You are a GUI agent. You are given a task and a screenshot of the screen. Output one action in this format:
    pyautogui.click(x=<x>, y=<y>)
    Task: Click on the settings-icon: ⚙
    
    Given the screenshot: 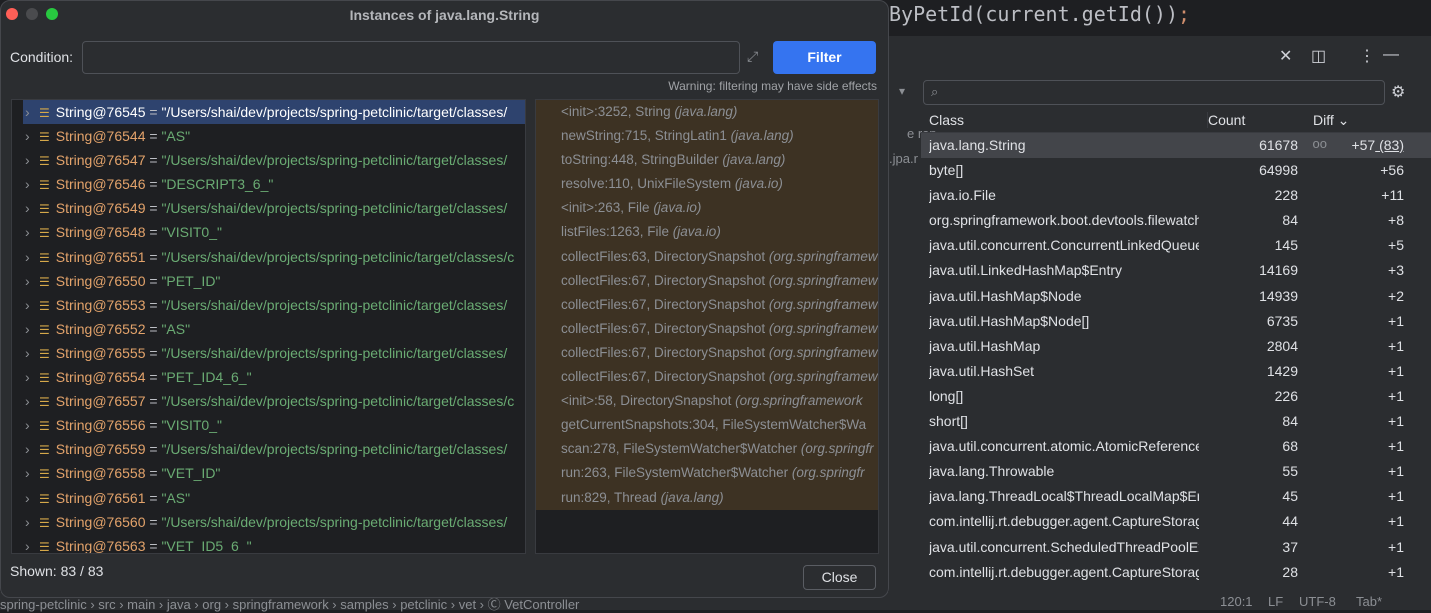 What is the action you would take?
    pyautogui.click(x=1398, y=92)
    